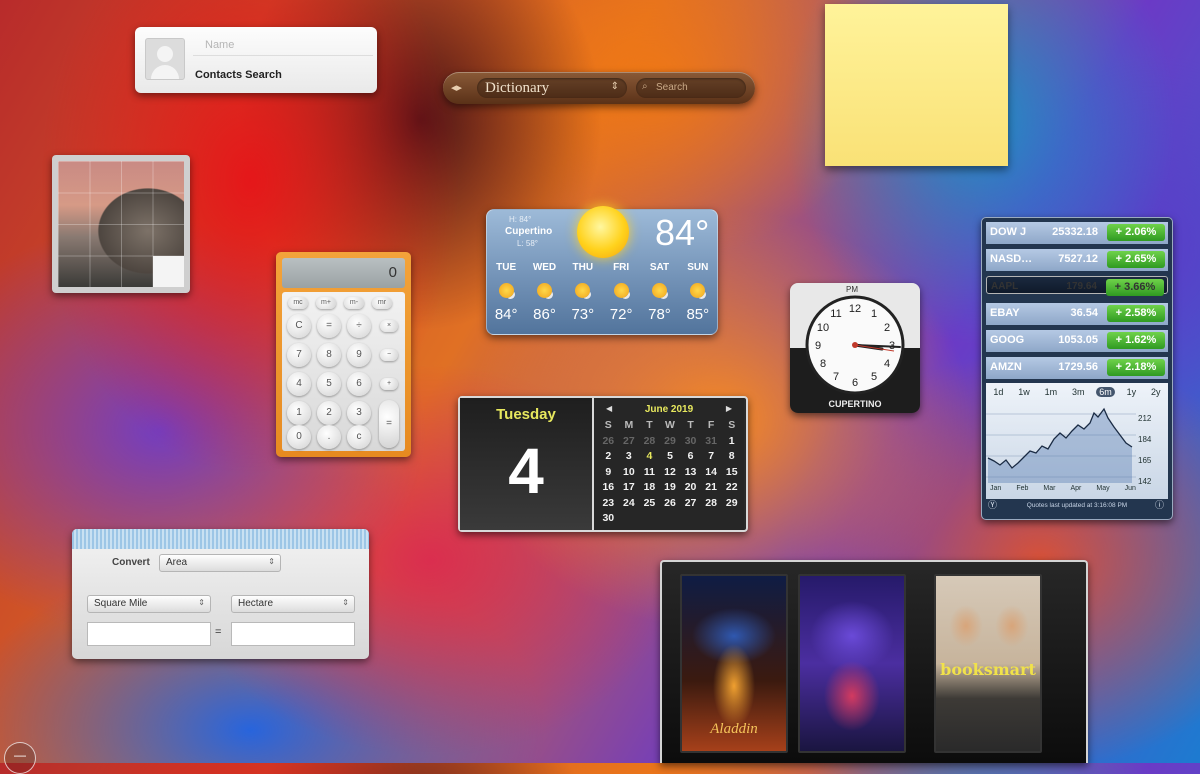  Describe the element at coordinates (456, 87) in the screenshot. I see `back-forward-arrows-icon: ◂▸` at that location.